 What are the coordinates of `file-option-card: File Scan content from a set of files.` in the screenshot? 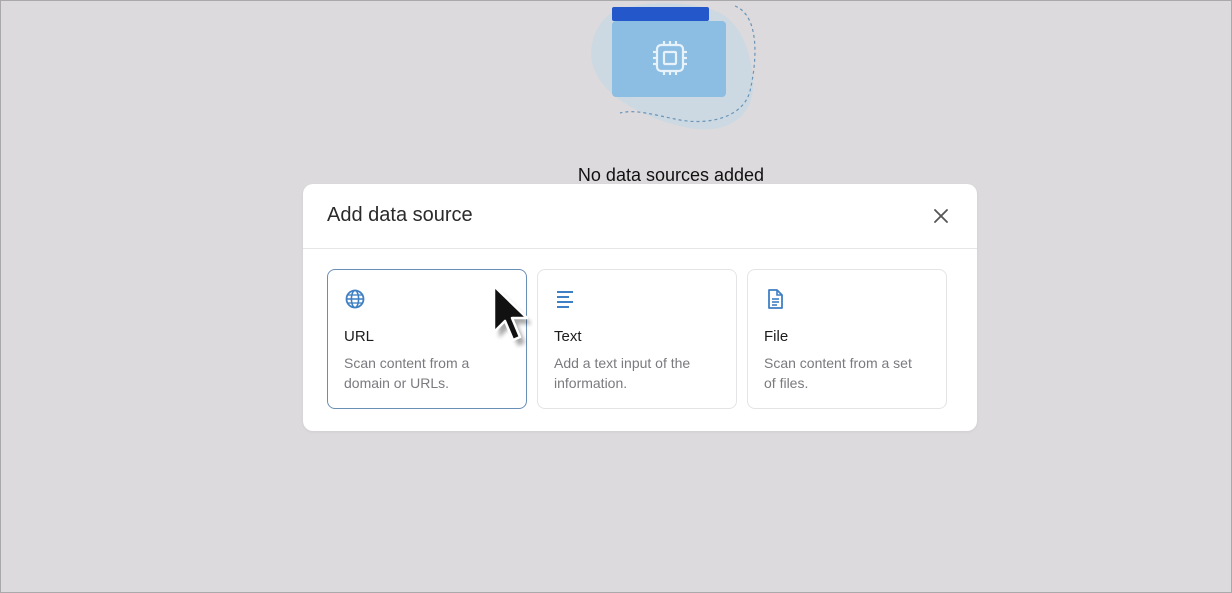 It's located at (847, 339).